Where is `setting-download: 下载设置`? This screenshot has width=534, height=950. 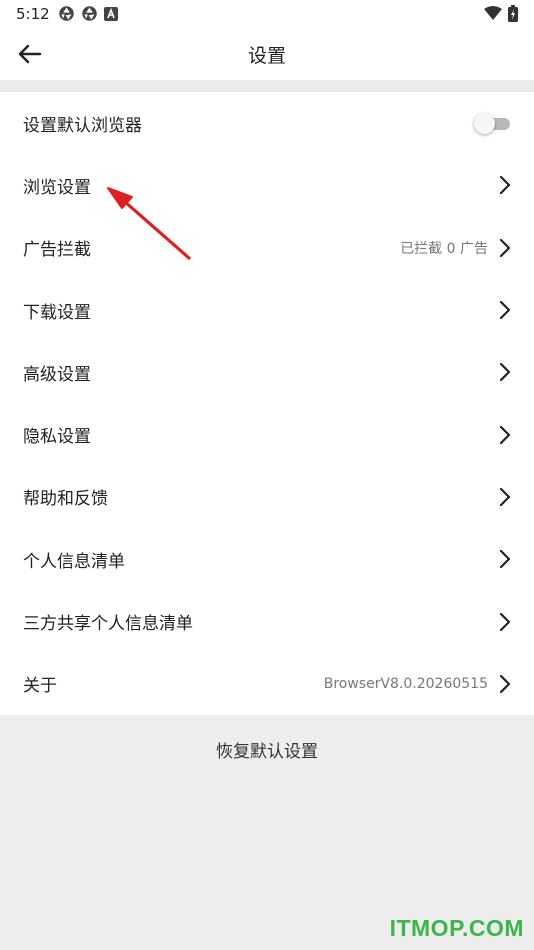 setting-download: 下载设置 is located at coordinates (267, 310).